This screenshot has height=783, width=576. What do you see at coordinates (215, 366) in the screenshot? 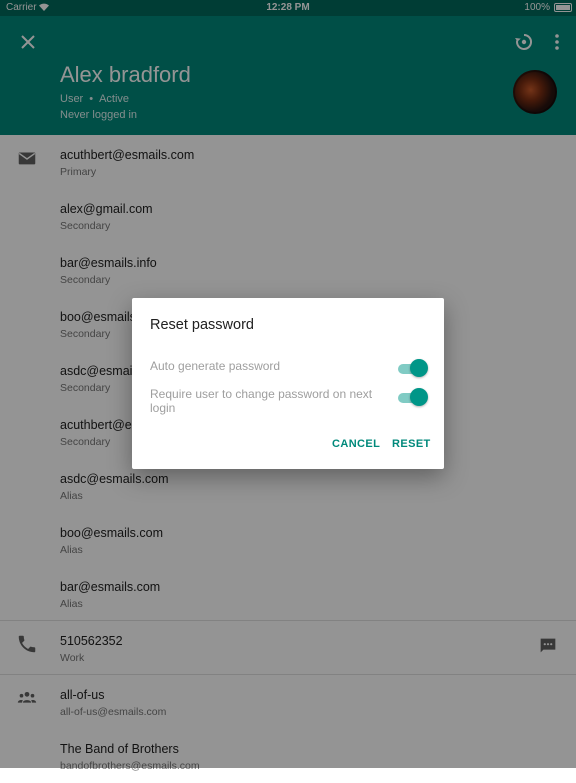
I see `auto-generate-label: Auto generate password` at bounding box center [215, 366].